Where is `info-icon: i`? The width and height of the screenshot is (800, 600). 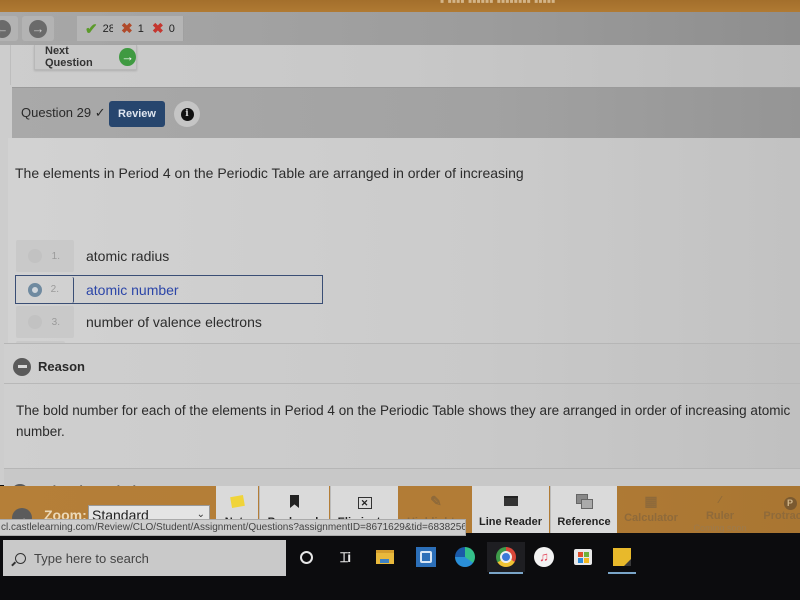 info-icon: i is located at coordinates (187, 114).